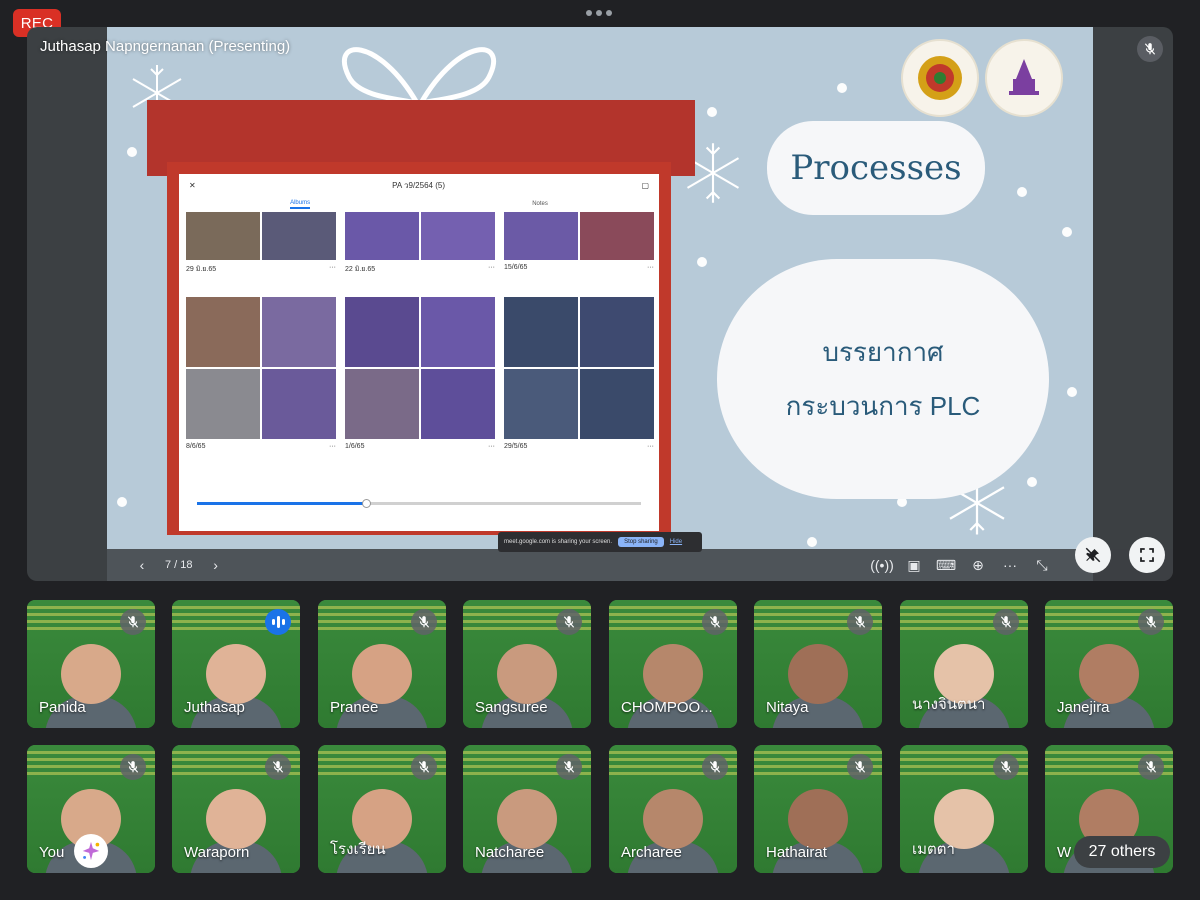  I want to click on slide-body-line1: บรรยากาศ, so click(883, 352).